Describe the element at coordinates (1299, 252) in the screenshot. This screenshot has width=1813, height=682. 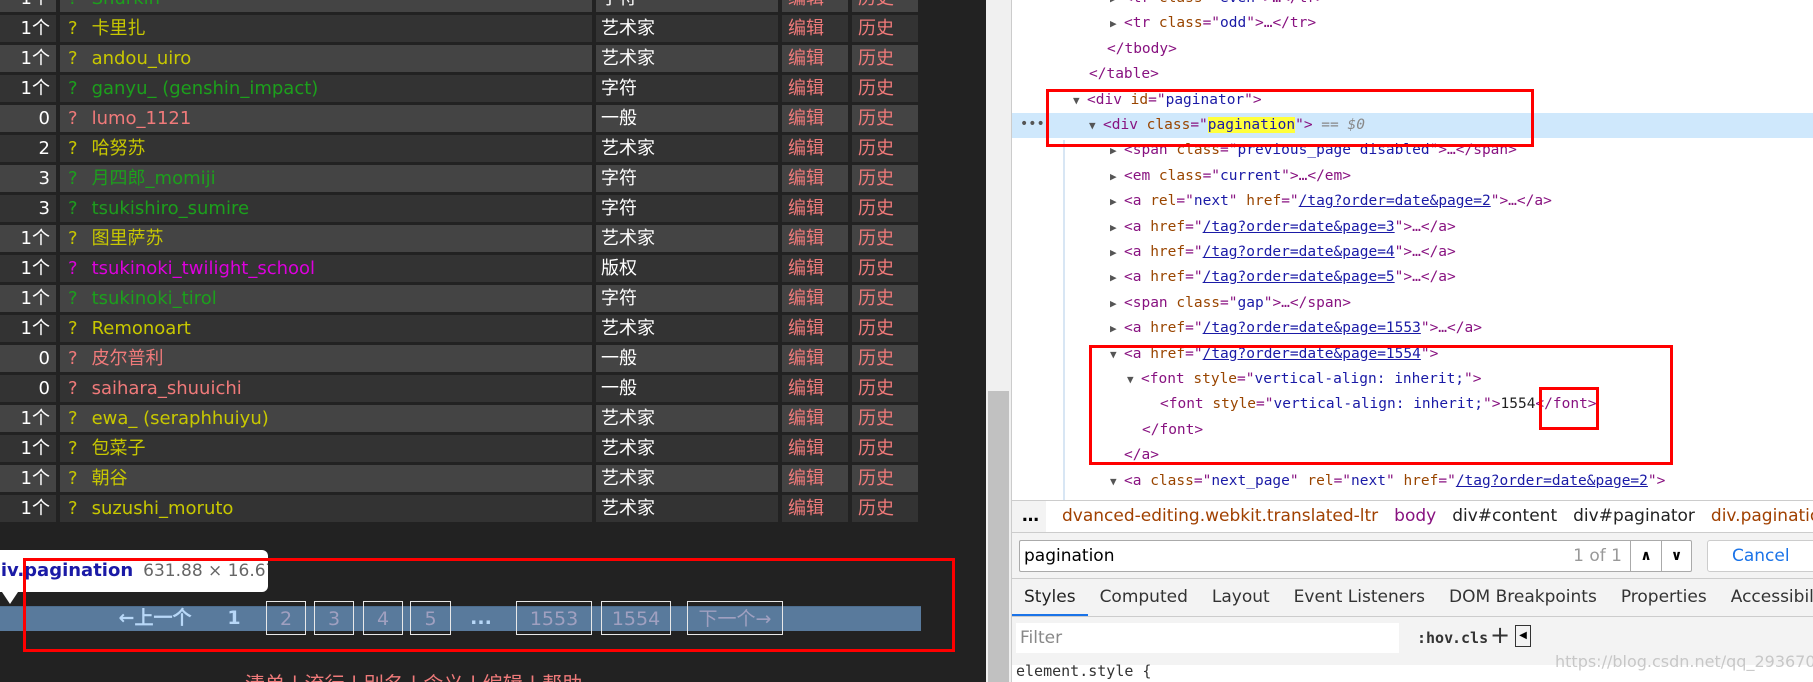
I see `dom-attr-link: /tag?order=date&page=4` at that location.